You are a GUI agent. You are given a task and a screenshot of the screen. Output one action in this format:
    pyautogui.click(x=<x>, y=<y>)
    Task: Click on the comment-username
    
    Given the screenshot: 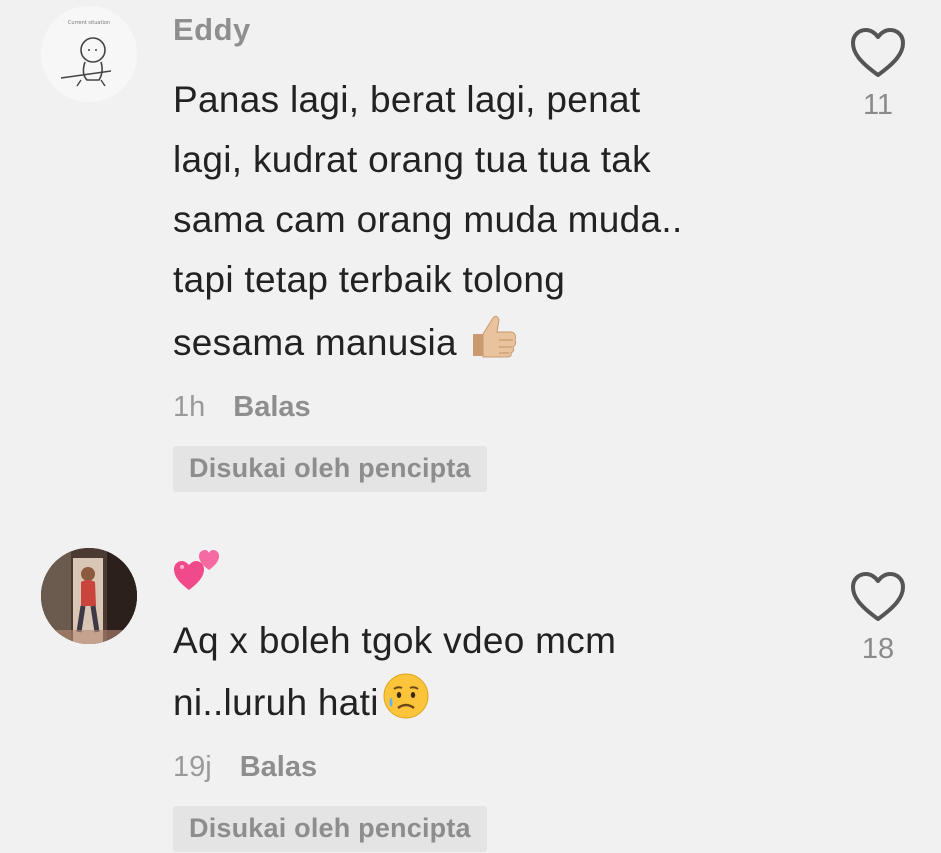 What is the action you would take?
    pyautogui.click(x=198, y=575)
    